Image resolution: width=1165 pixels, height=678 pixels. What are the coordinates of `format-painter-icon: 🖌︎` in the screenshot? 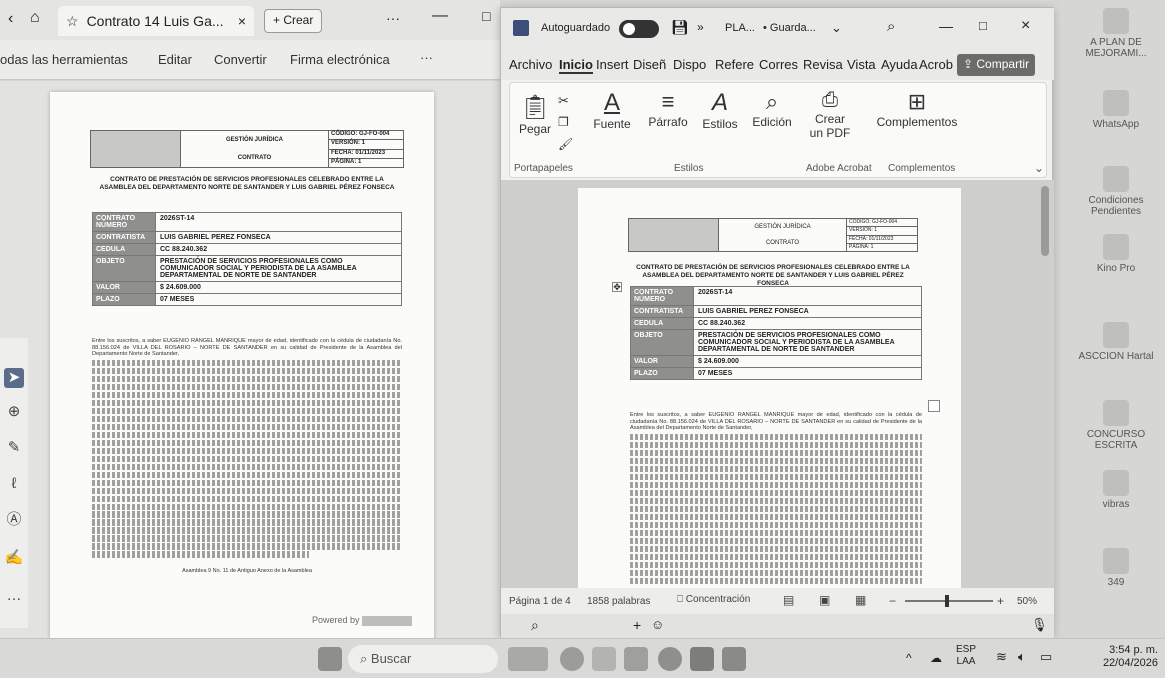 It's located at (565, 144).